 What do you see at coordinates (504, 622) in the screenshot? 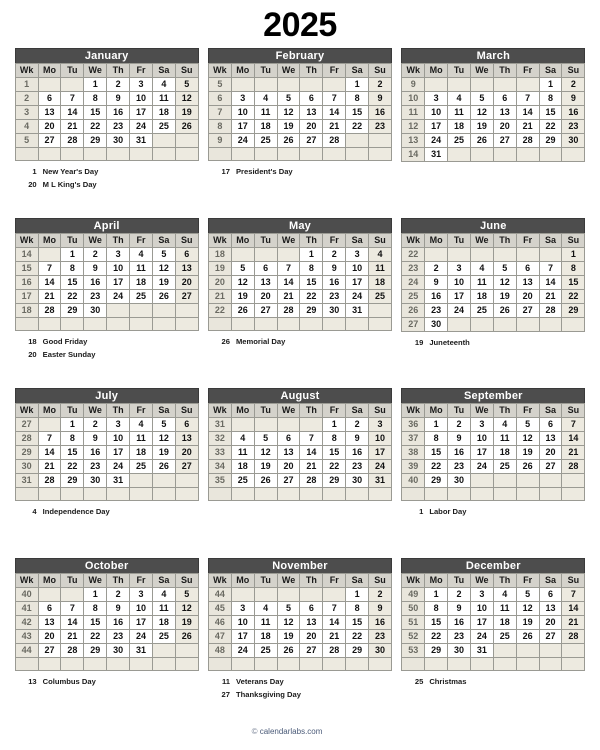
I see `day-cell: 18` at bounding box center [504, 622].